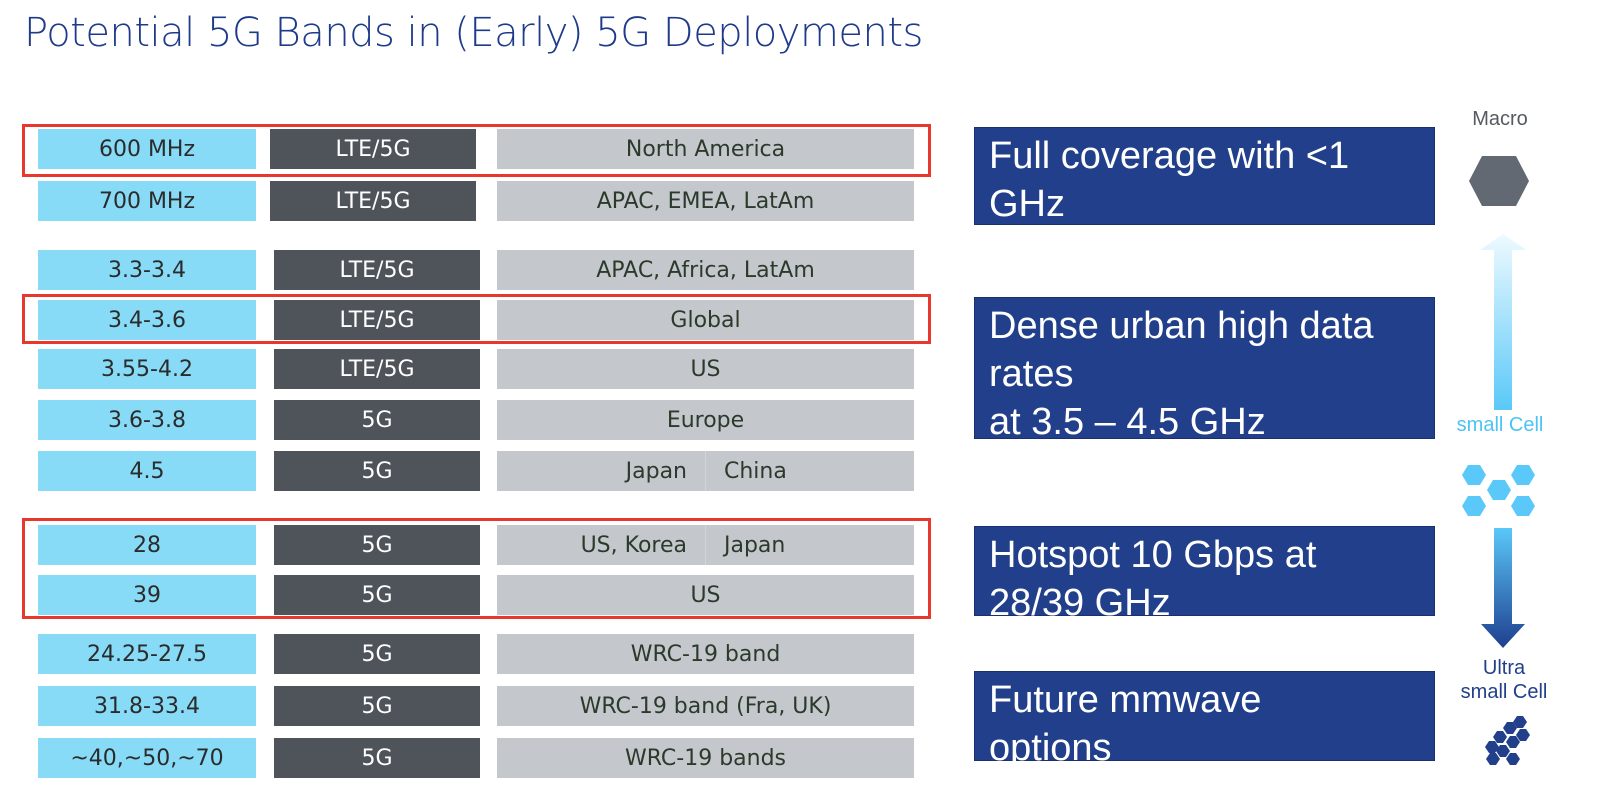 Image resolution: width=1600 pixels, height=802 pixels. What do you see at coordinates (1125, 700) in the screenshot?
I see `use-case-line: Future mmwave` at bounding box center [1125, 700].